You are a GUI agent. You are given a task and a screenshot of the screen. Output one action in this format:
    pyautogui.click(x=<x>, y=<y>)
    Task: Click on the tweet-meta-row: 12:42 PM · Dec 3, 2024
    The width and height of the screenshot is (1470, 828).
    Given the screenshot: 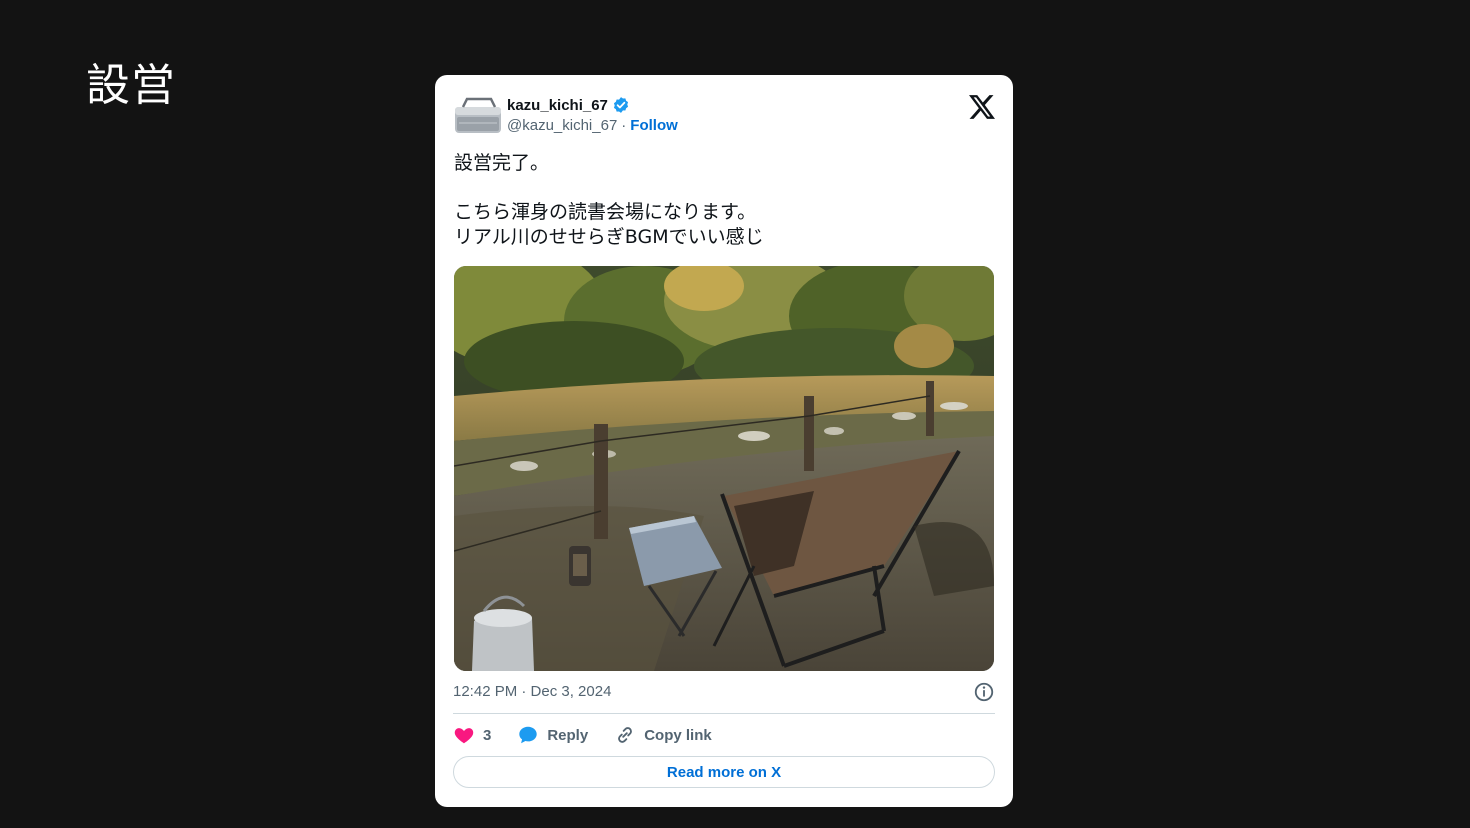 What is the action you would take?
    pyautogui.click(x=724, y=697)
    